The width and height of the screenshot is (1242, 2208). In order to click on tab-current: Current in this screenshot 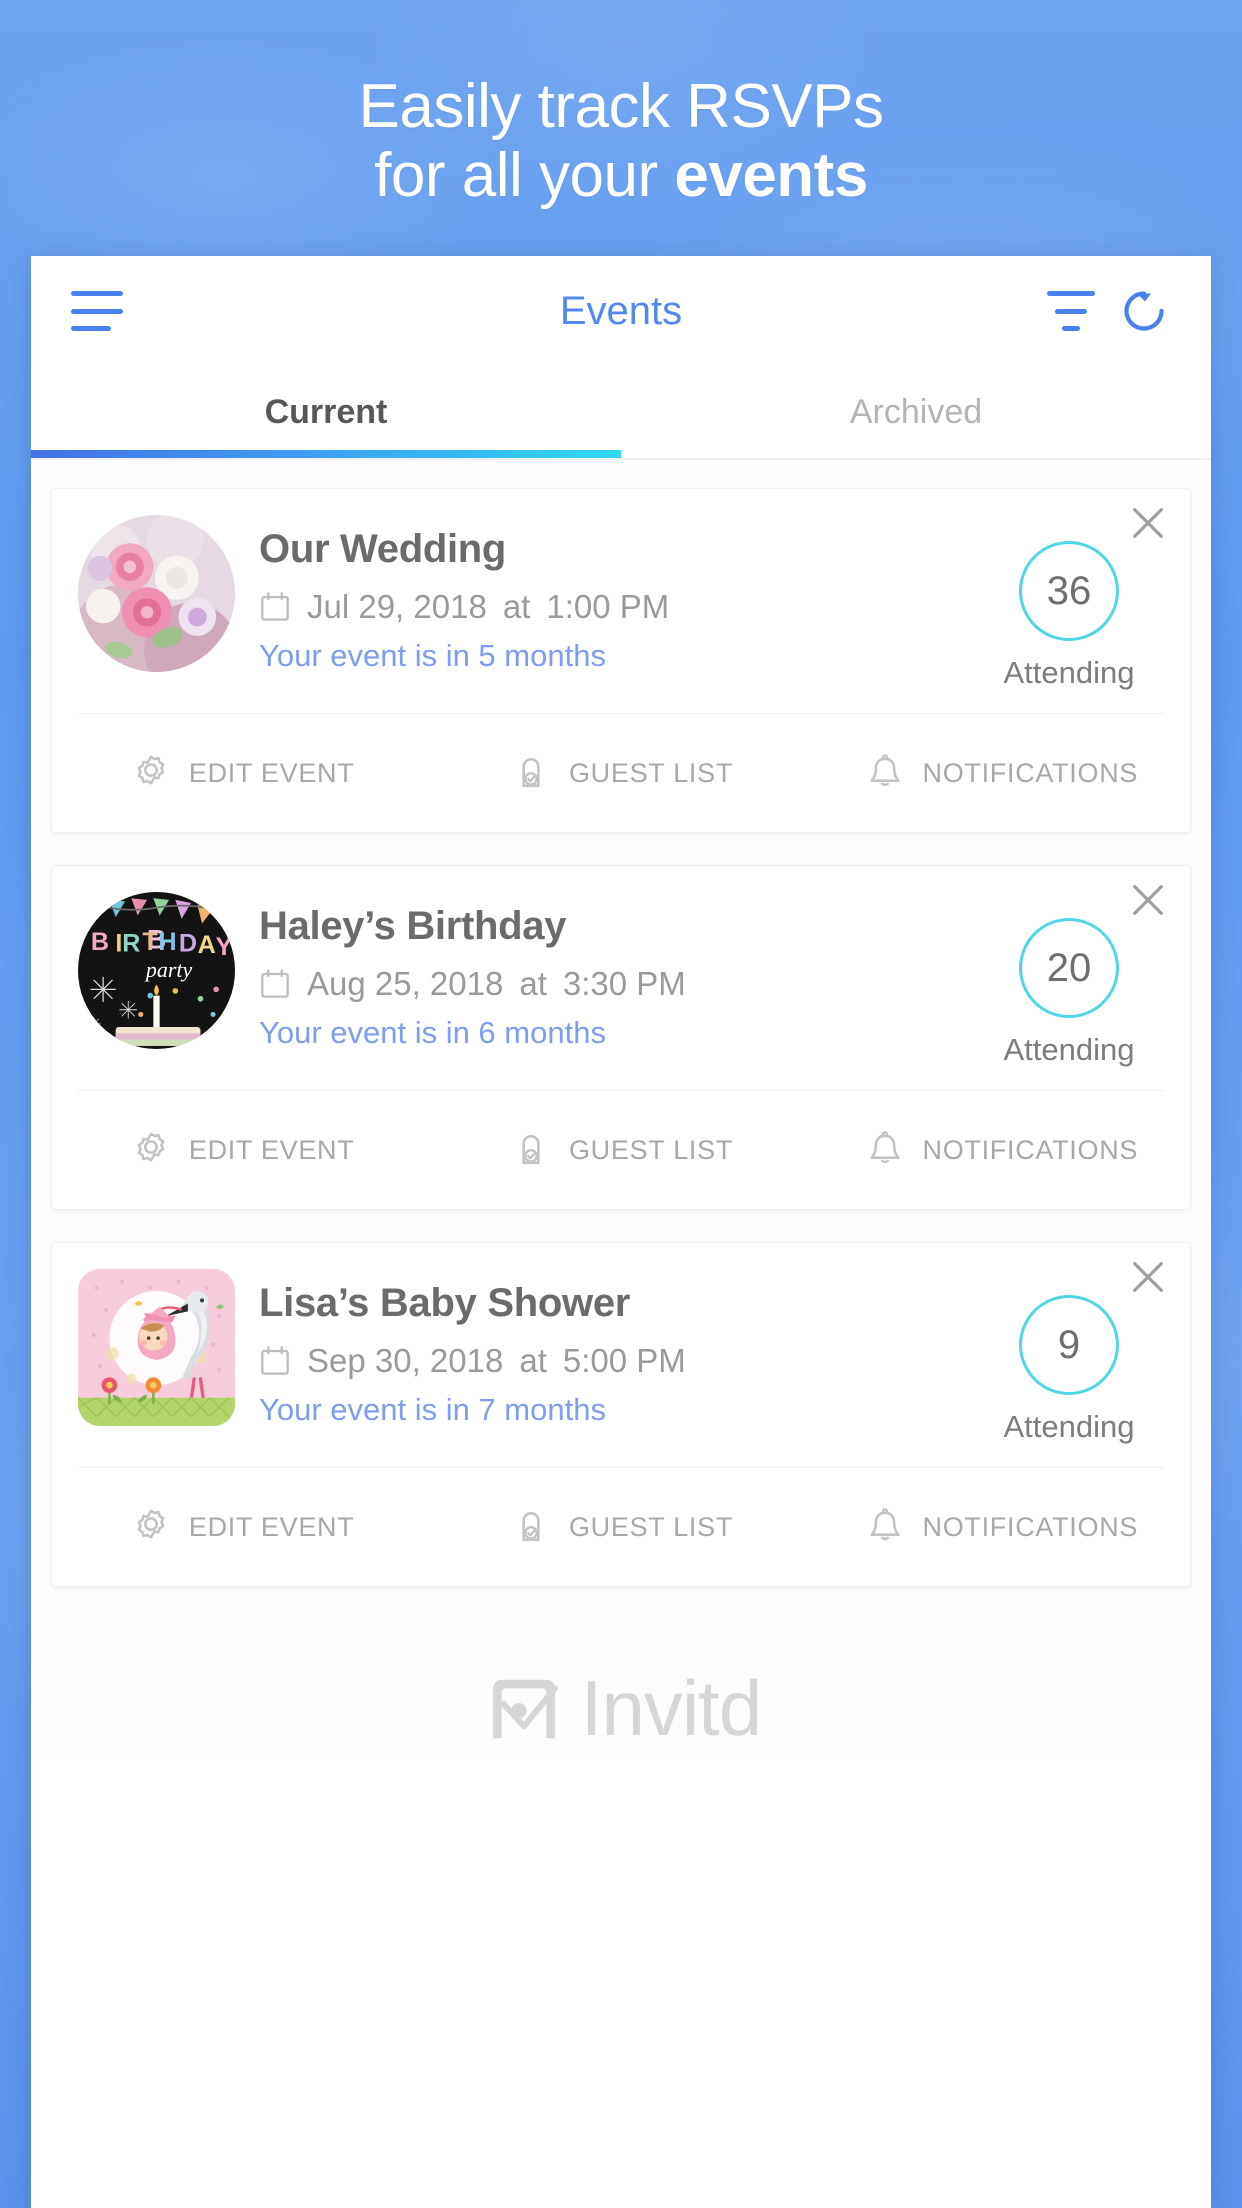, I will do `click(326, 412)`.